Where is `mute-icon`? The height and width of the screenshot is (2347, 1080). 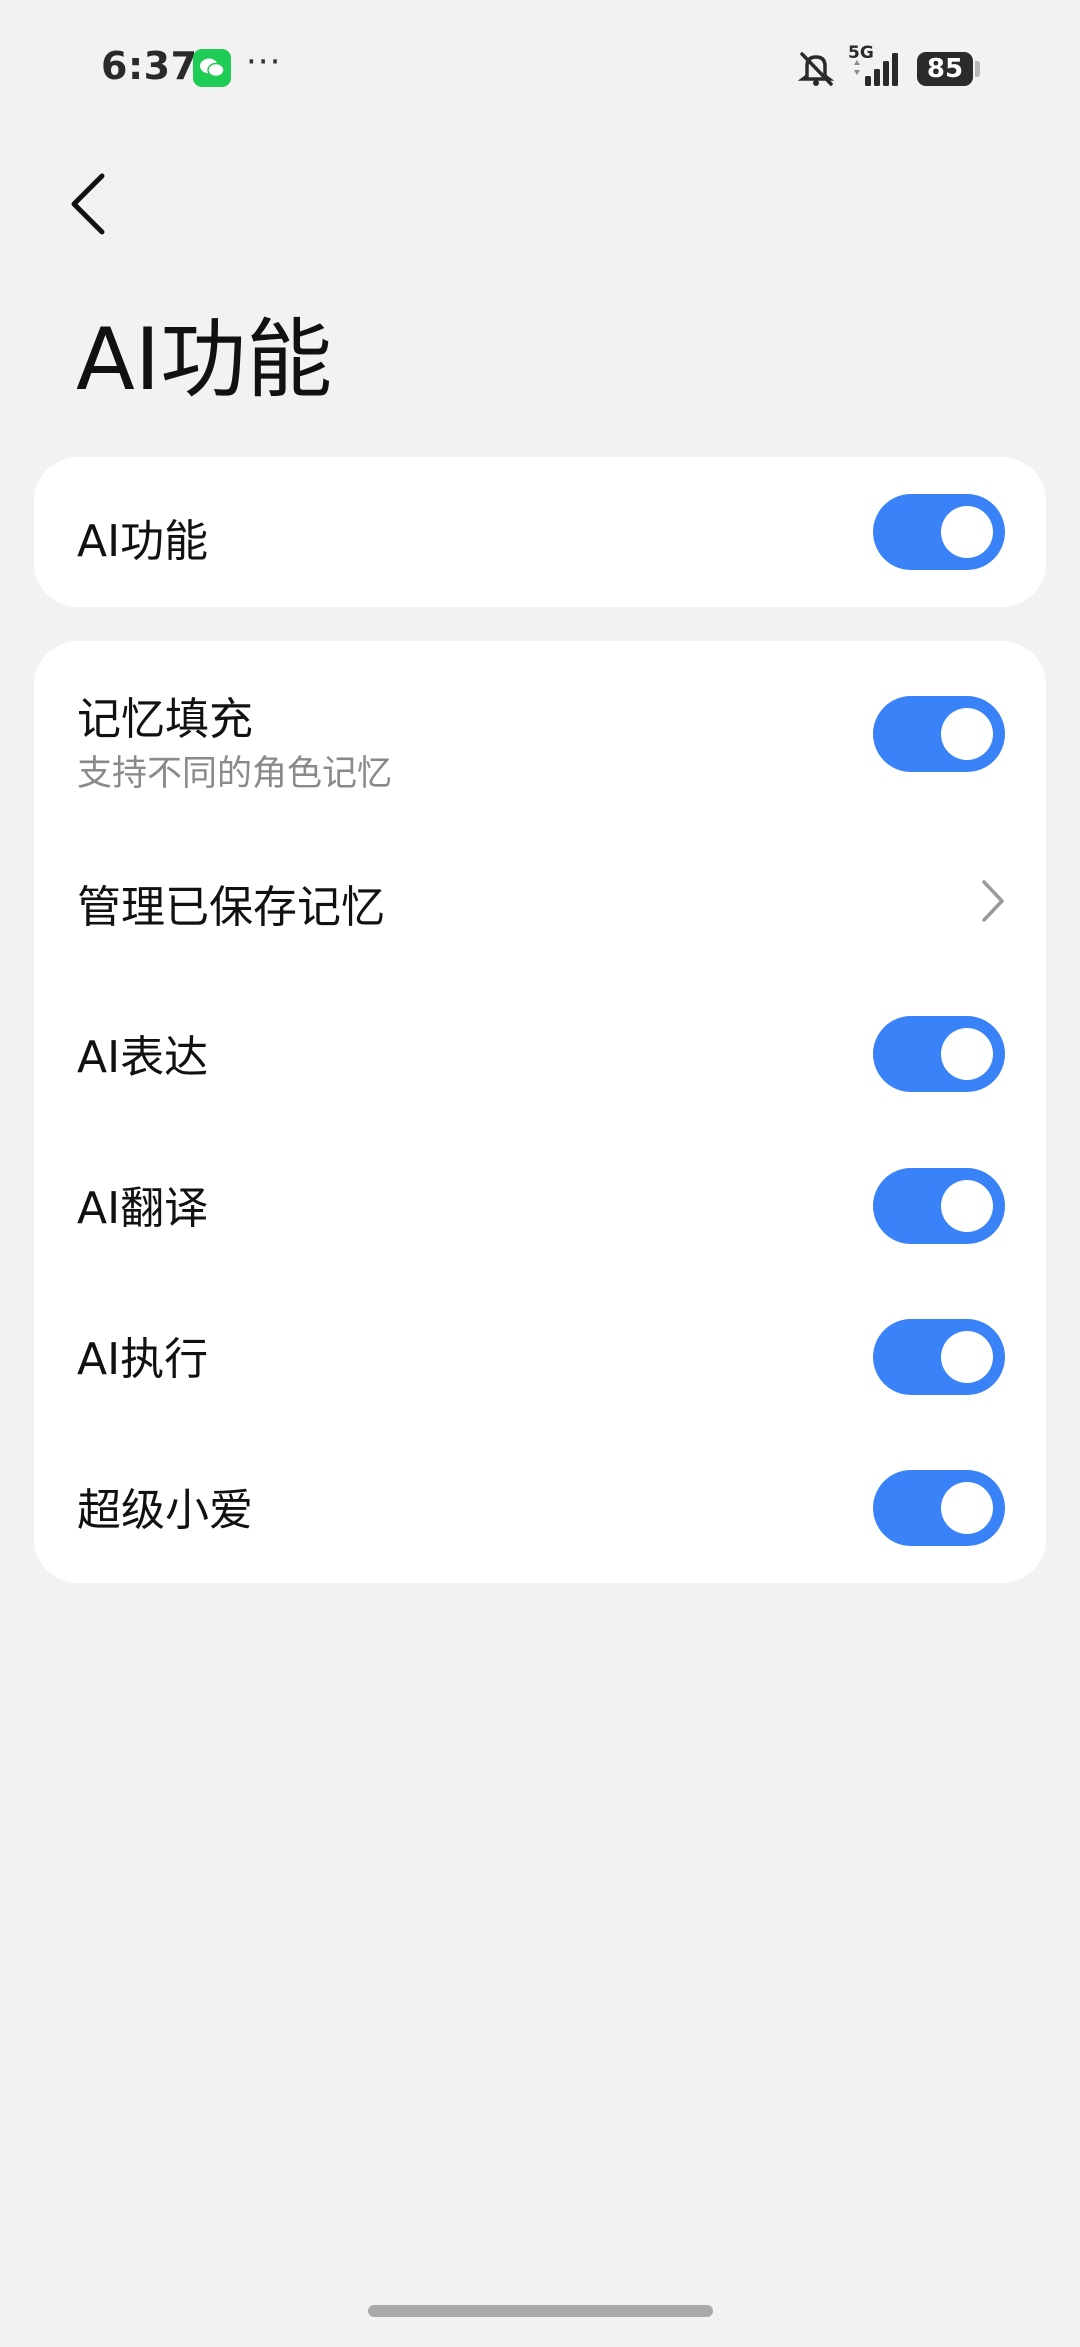
mute-icon is located at coordinates (816, 68).